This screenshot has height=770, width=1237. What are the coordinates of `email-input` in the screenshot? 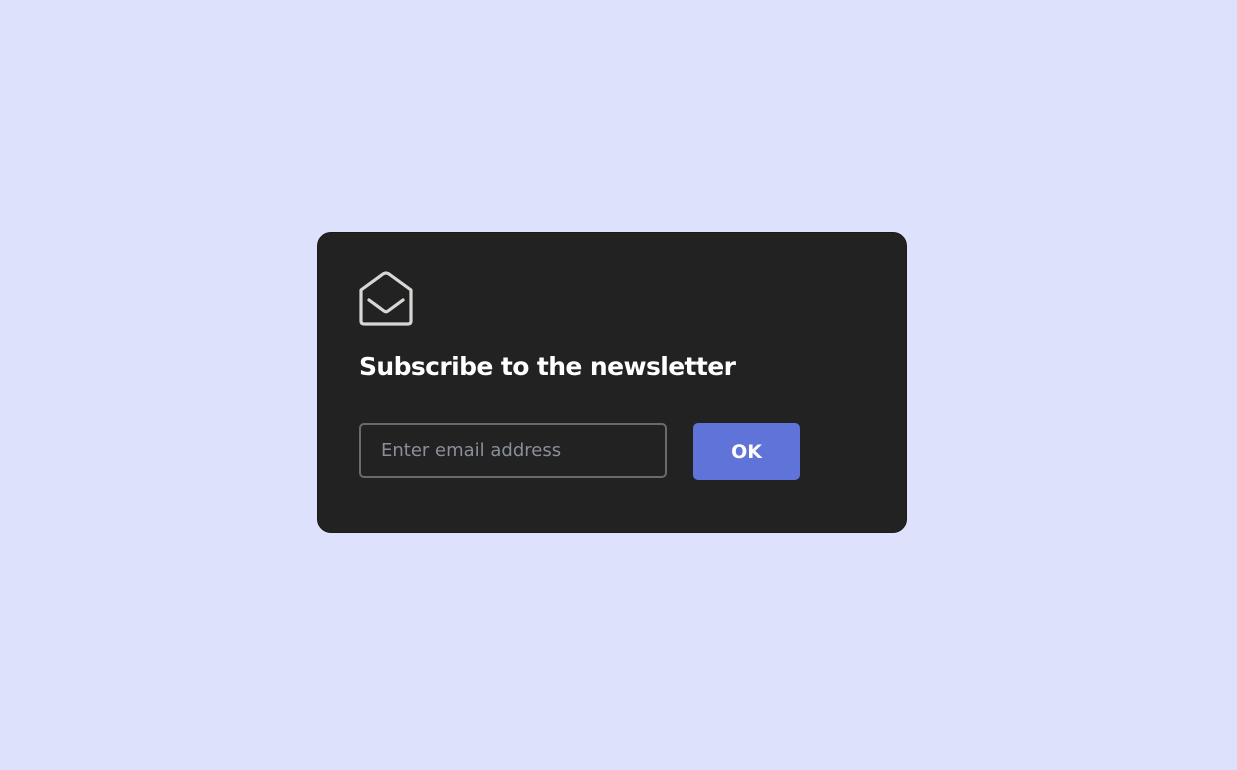 It's located at (513, 450).